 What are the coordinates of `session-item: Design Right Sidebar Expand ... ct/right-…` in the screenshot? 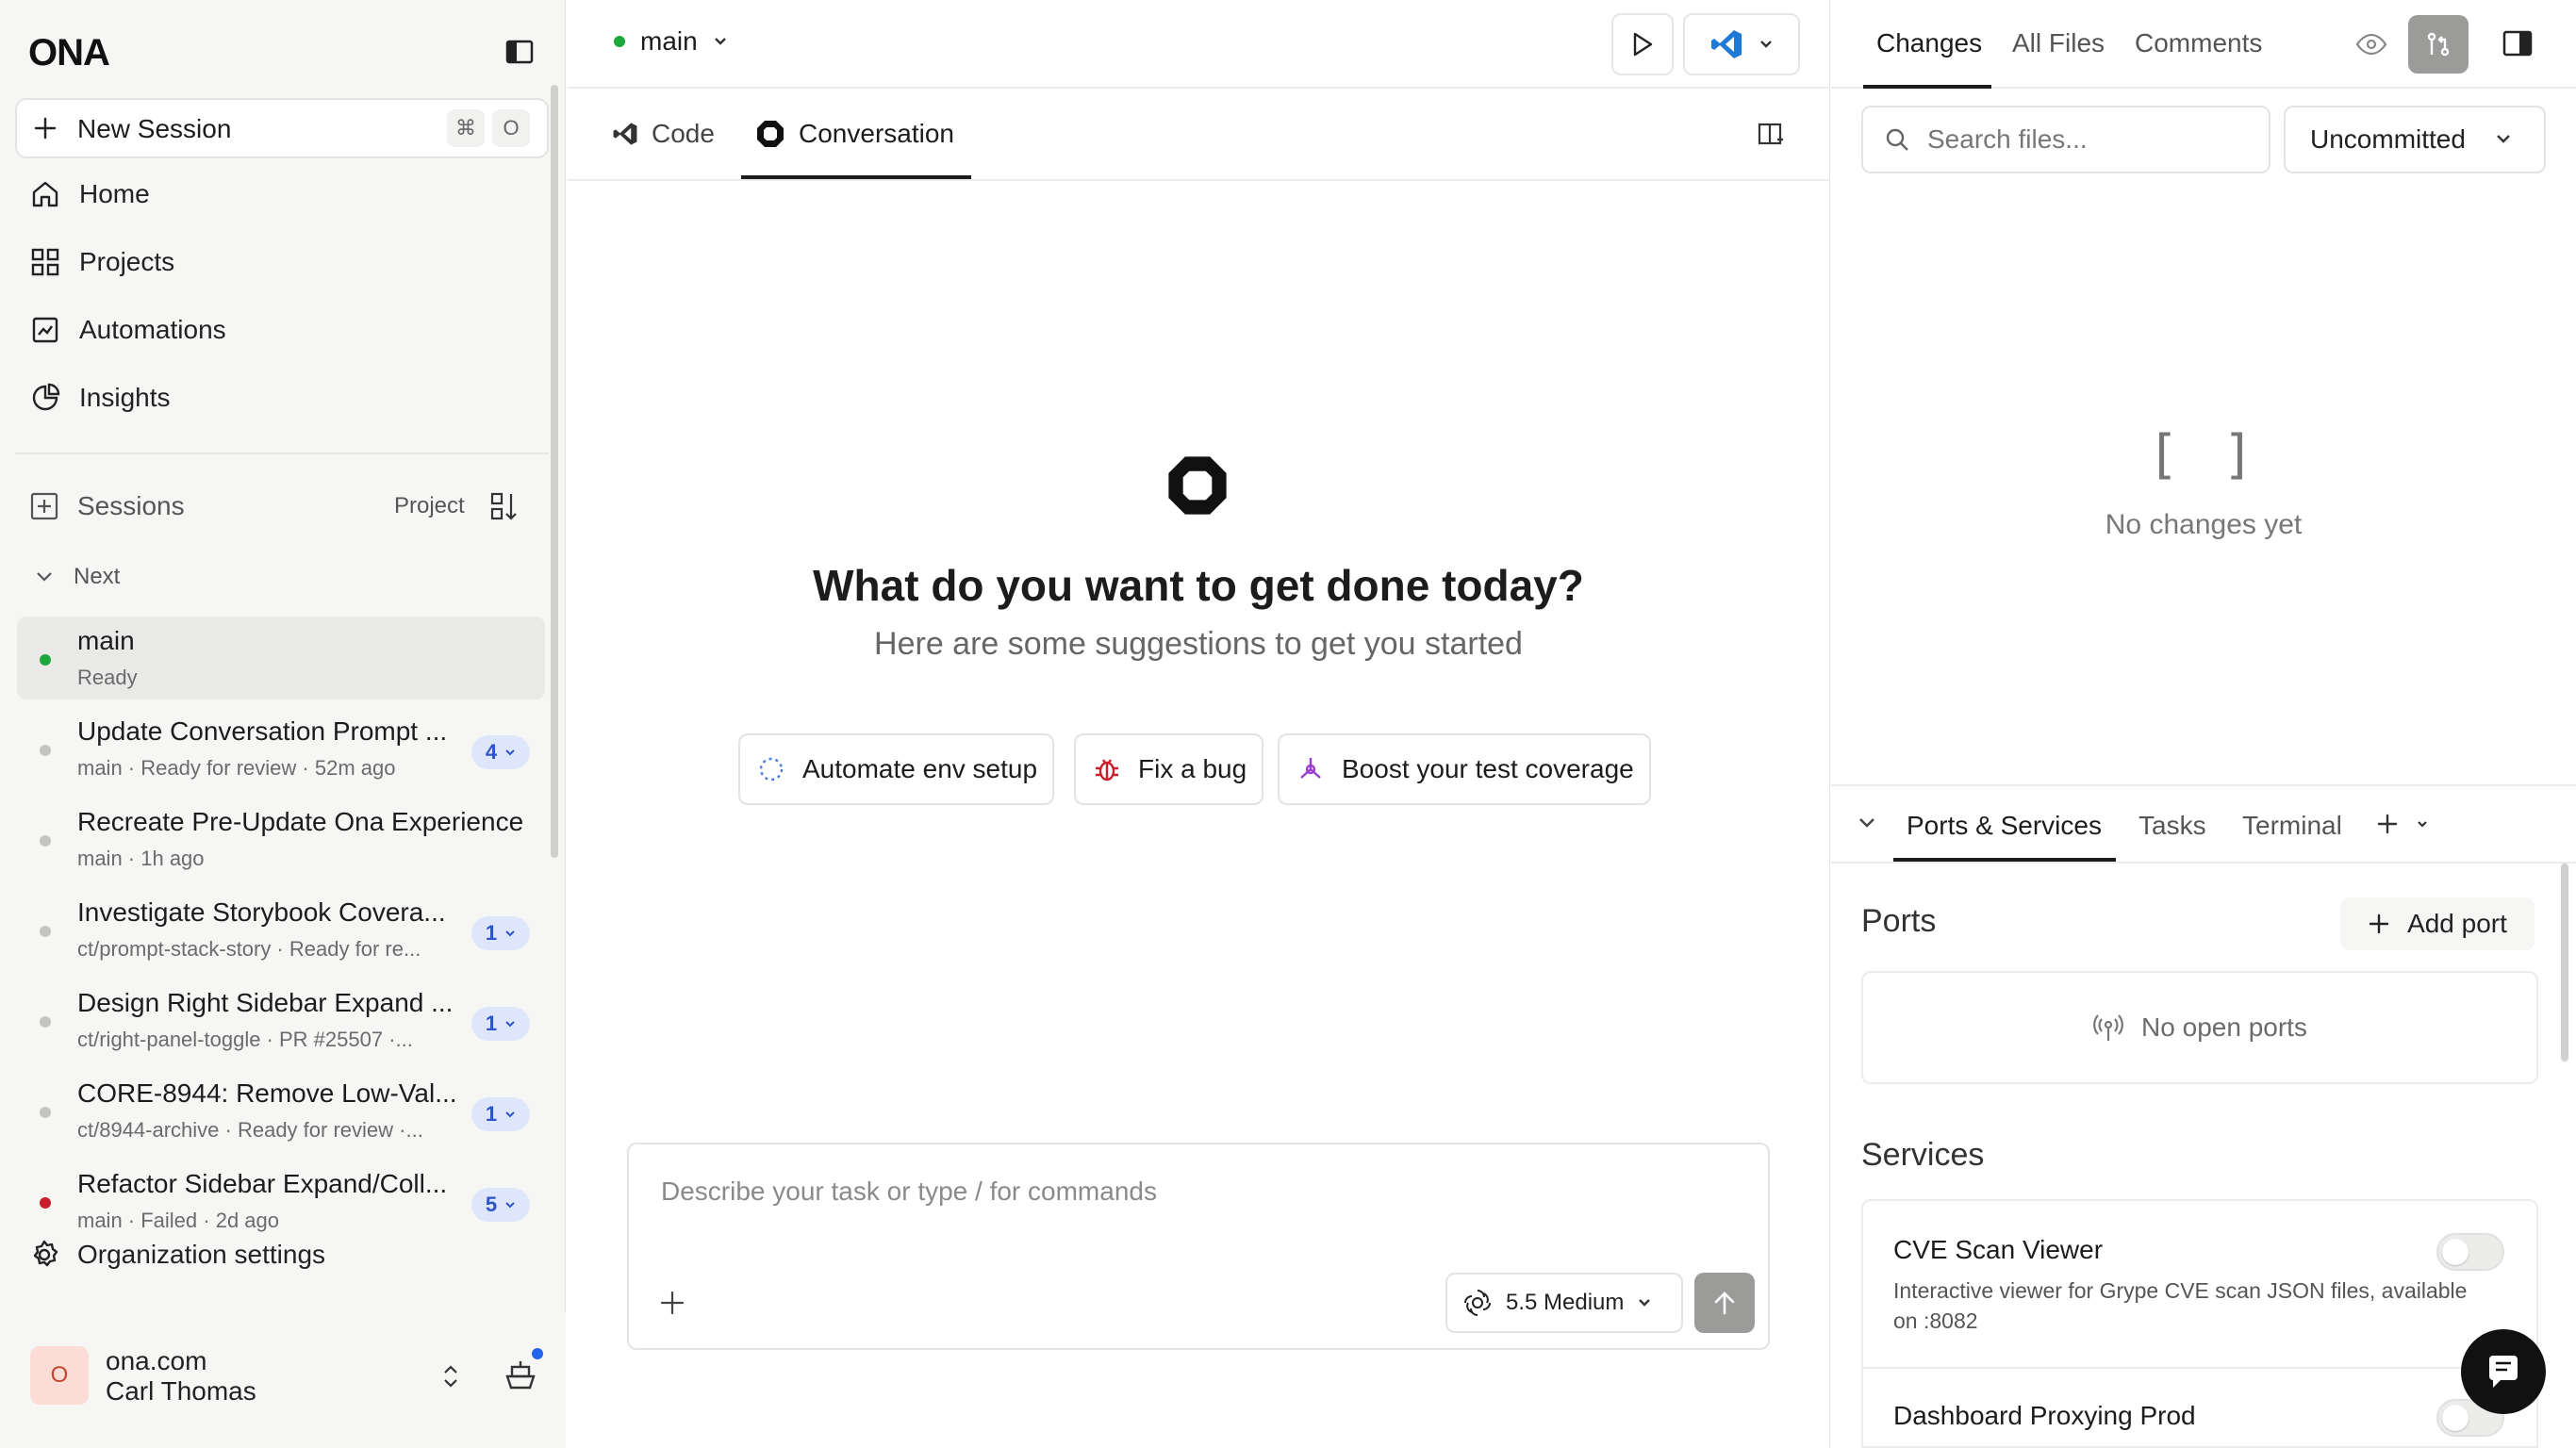 It's located at (281, 1020).